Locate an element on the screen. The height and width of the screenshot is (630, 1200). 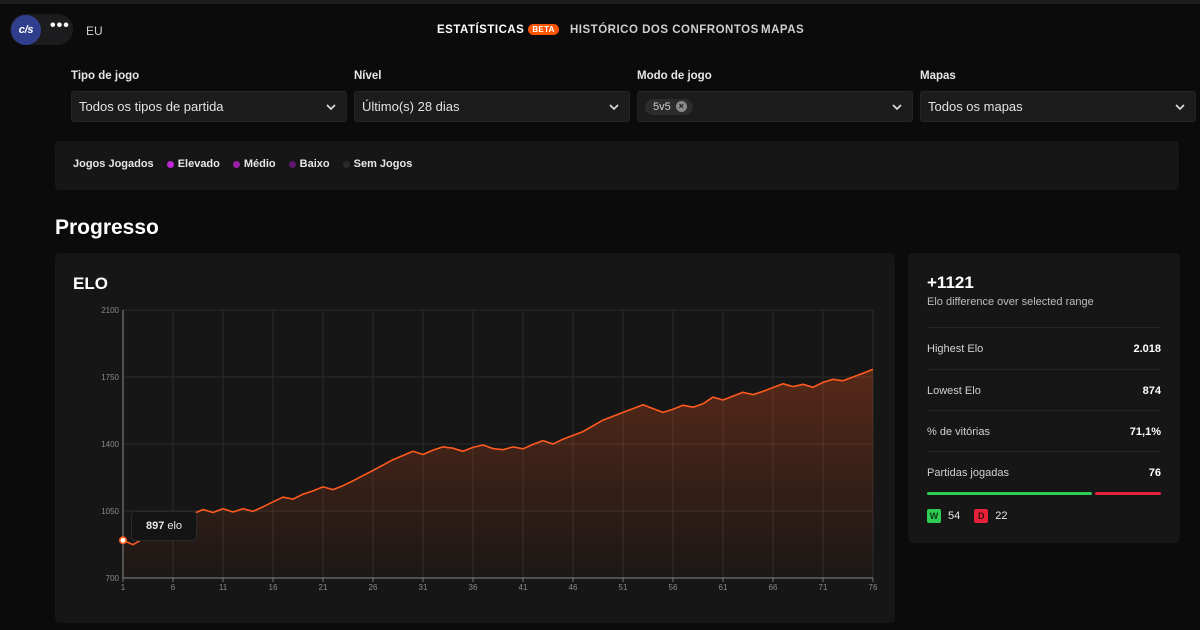
x-tick-label: 6 is located at coordinates (173, 587).